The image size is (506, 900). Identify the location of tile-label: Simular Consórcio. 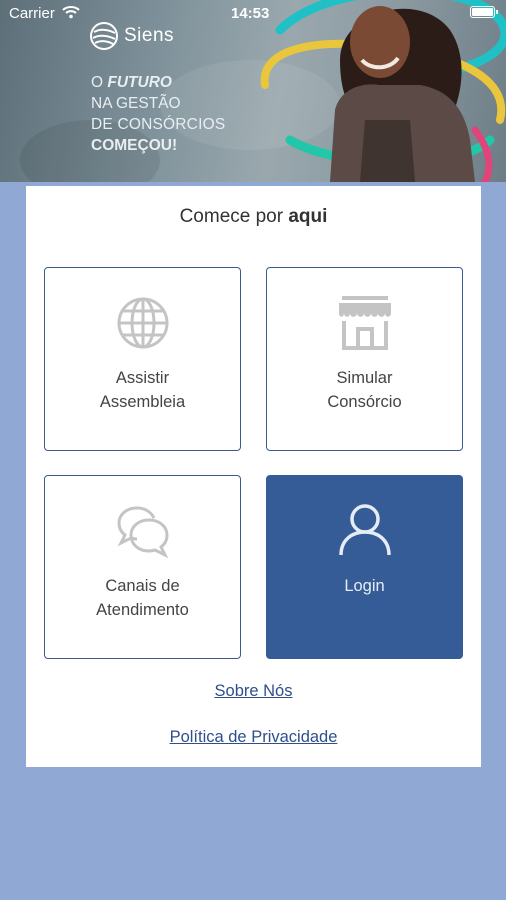
(364, 390).